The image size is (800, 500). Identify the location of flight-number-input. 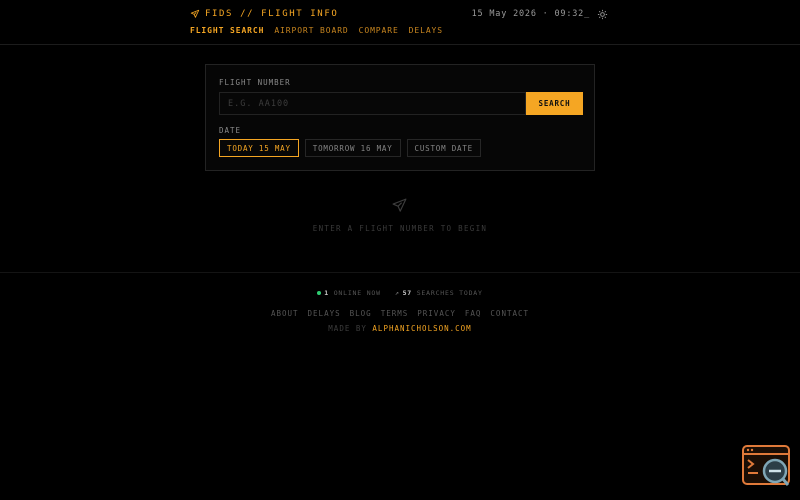
(372, 103).